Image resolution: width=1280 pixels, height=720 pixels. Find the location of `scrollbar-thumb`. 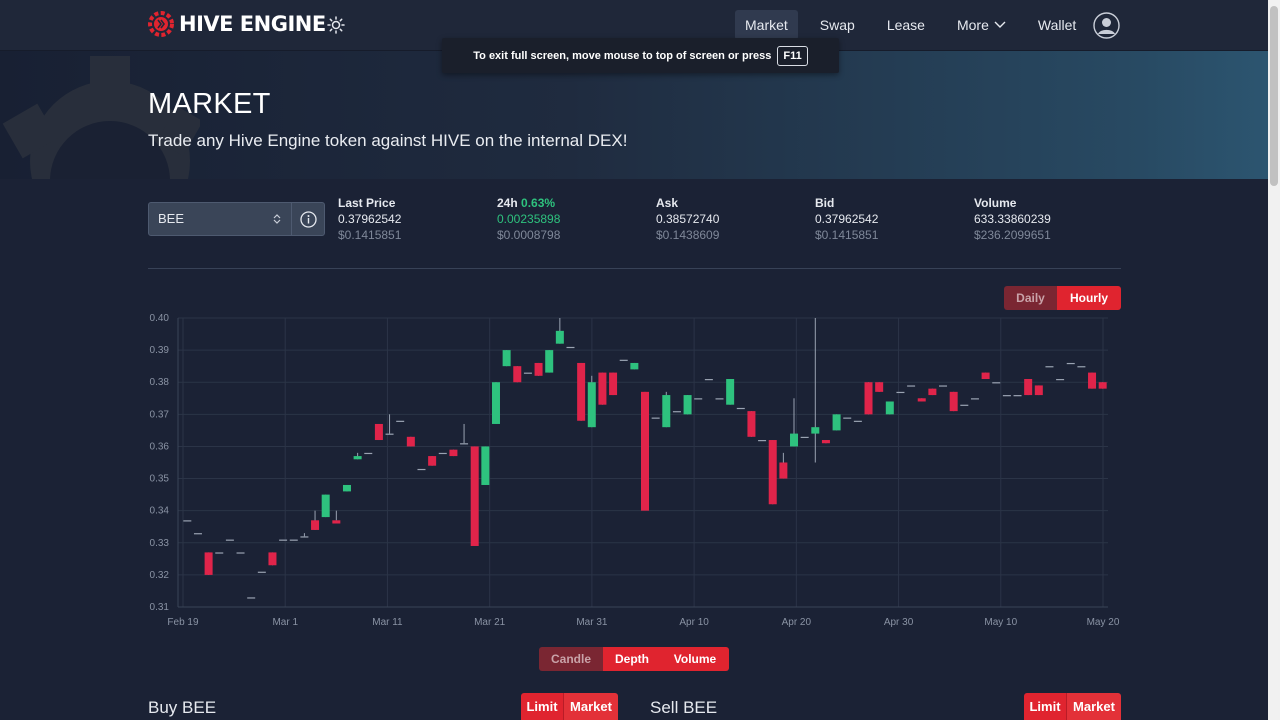

scrollbar-thumb is located at coordinates (1274, 96).